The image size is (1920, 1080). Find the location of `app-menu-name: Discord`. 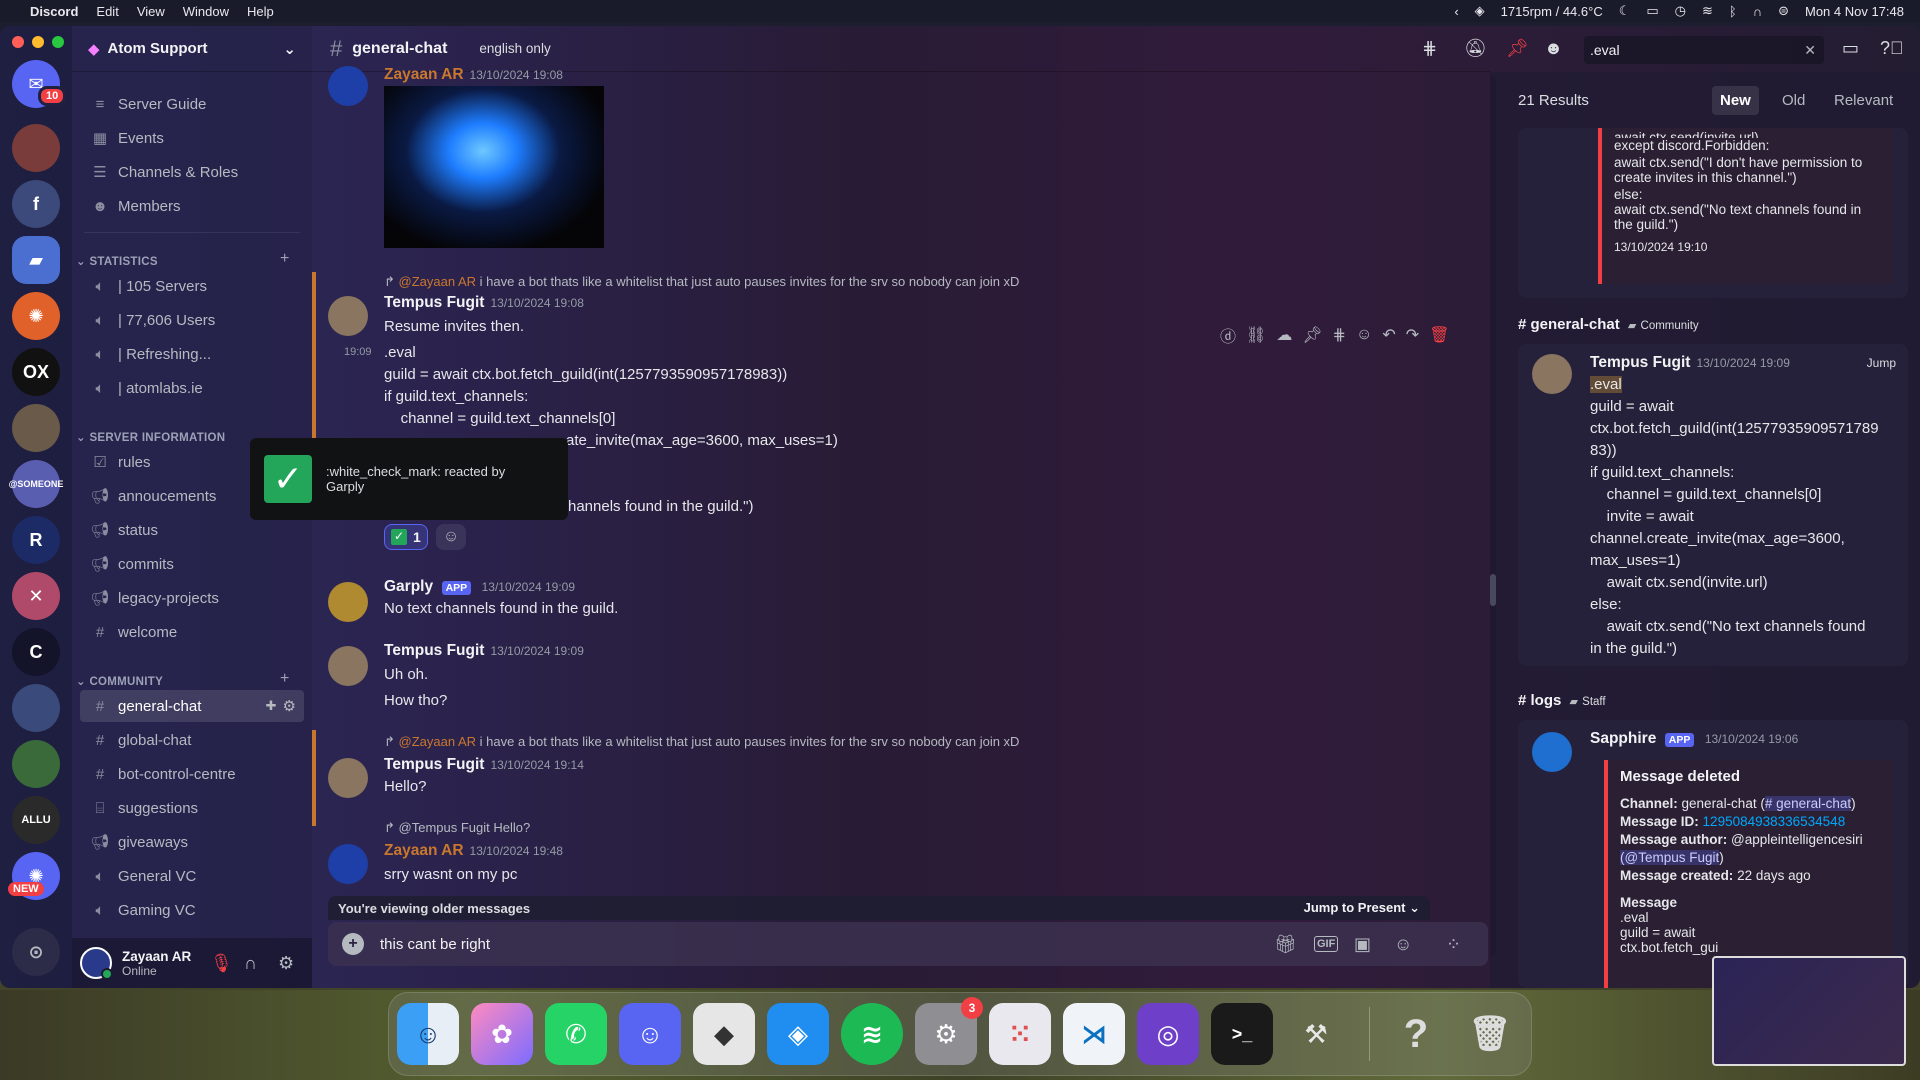

app-menu-name: Discord is located at coordinates (54, 11).